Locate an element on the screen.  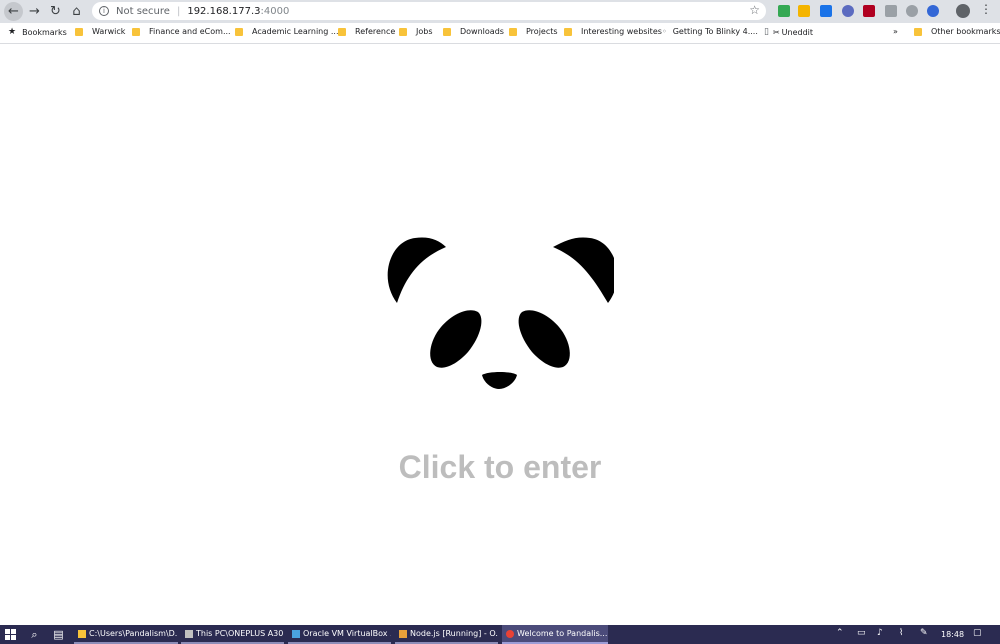
node-icon is located at coordinates (403, 633).